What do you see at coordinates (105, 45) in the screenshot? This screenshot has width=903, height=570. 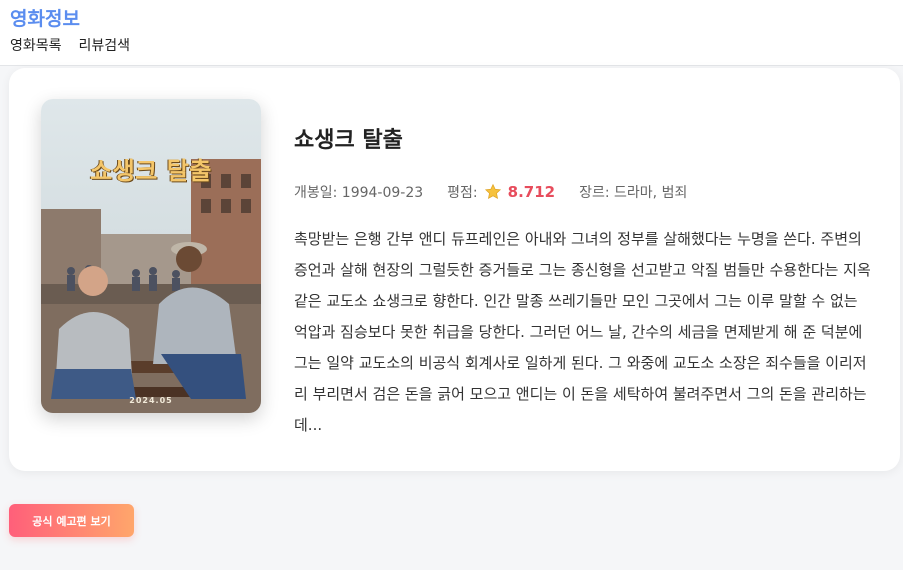 I see `nav-review-search: 리뷰검색` at bounding box center [105, 45].